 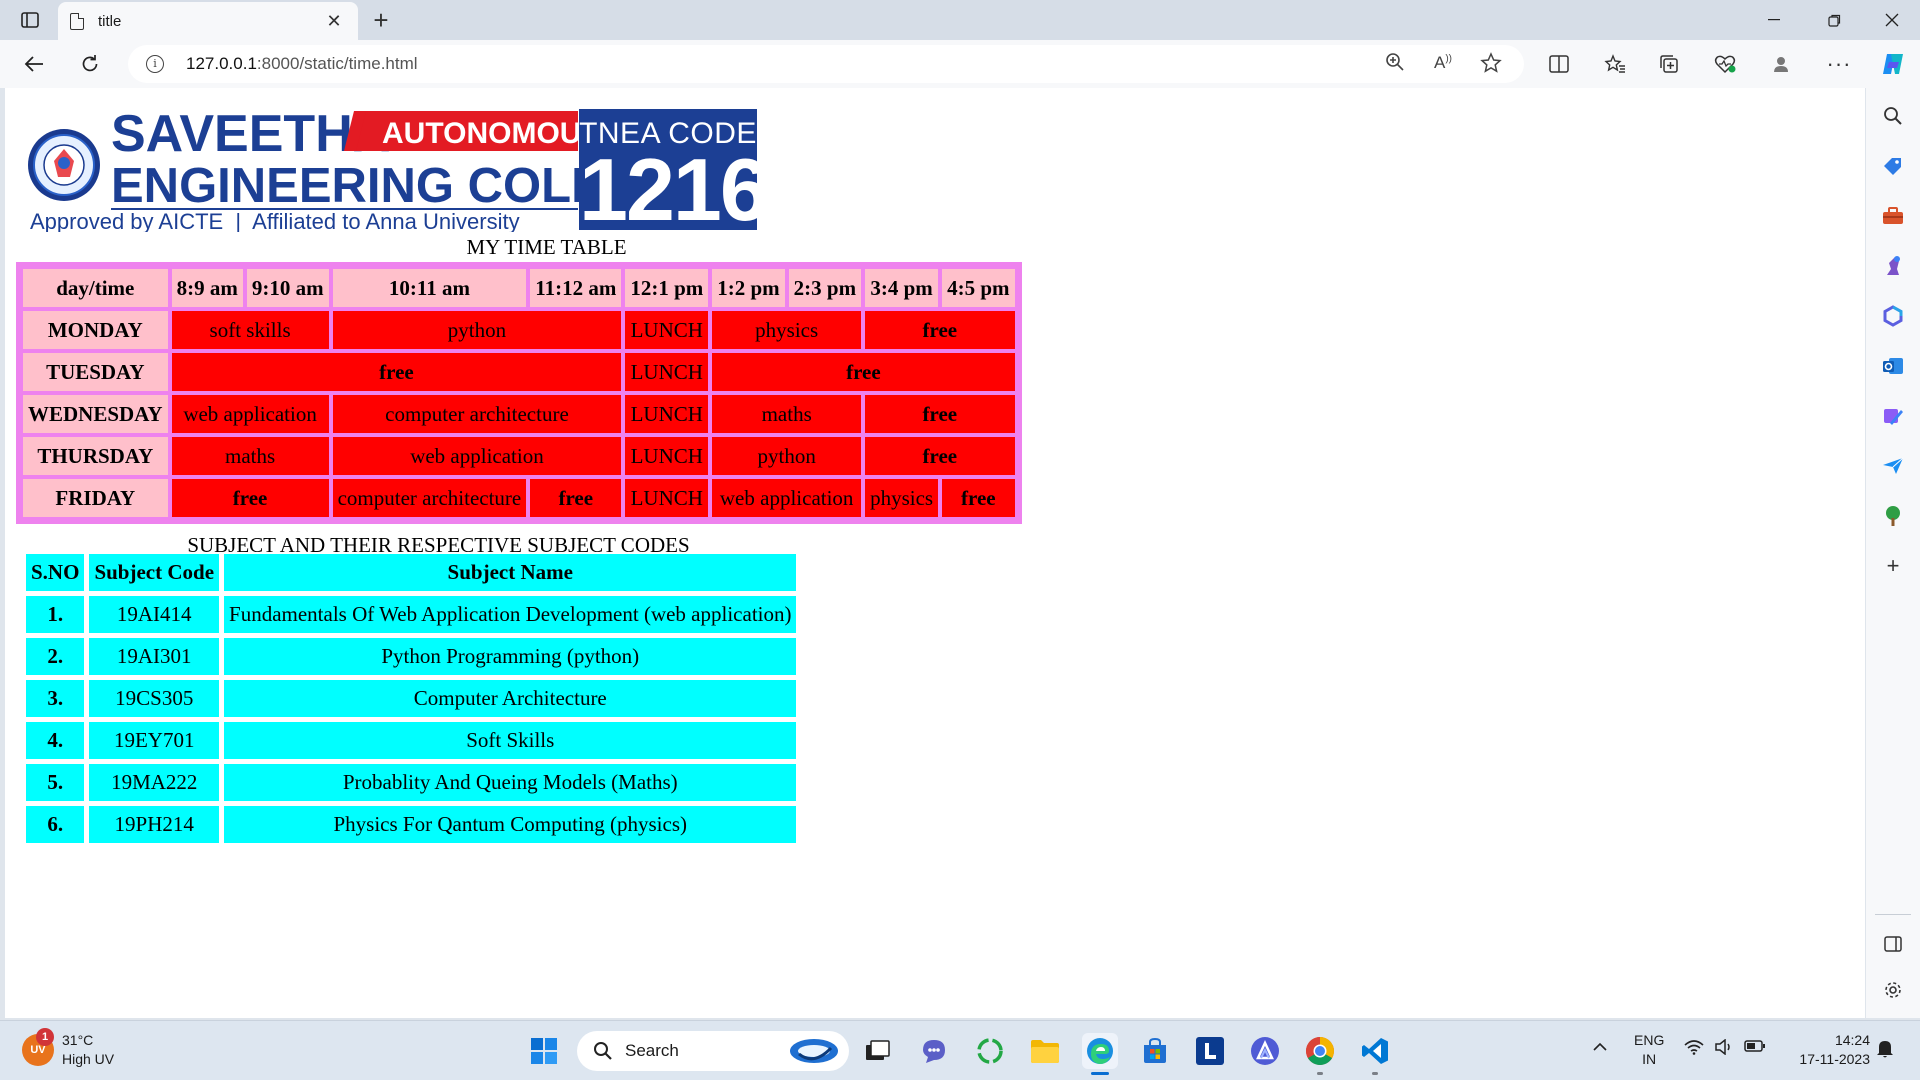 I want to click on l-app-button, so click(x=1210, y=1051).